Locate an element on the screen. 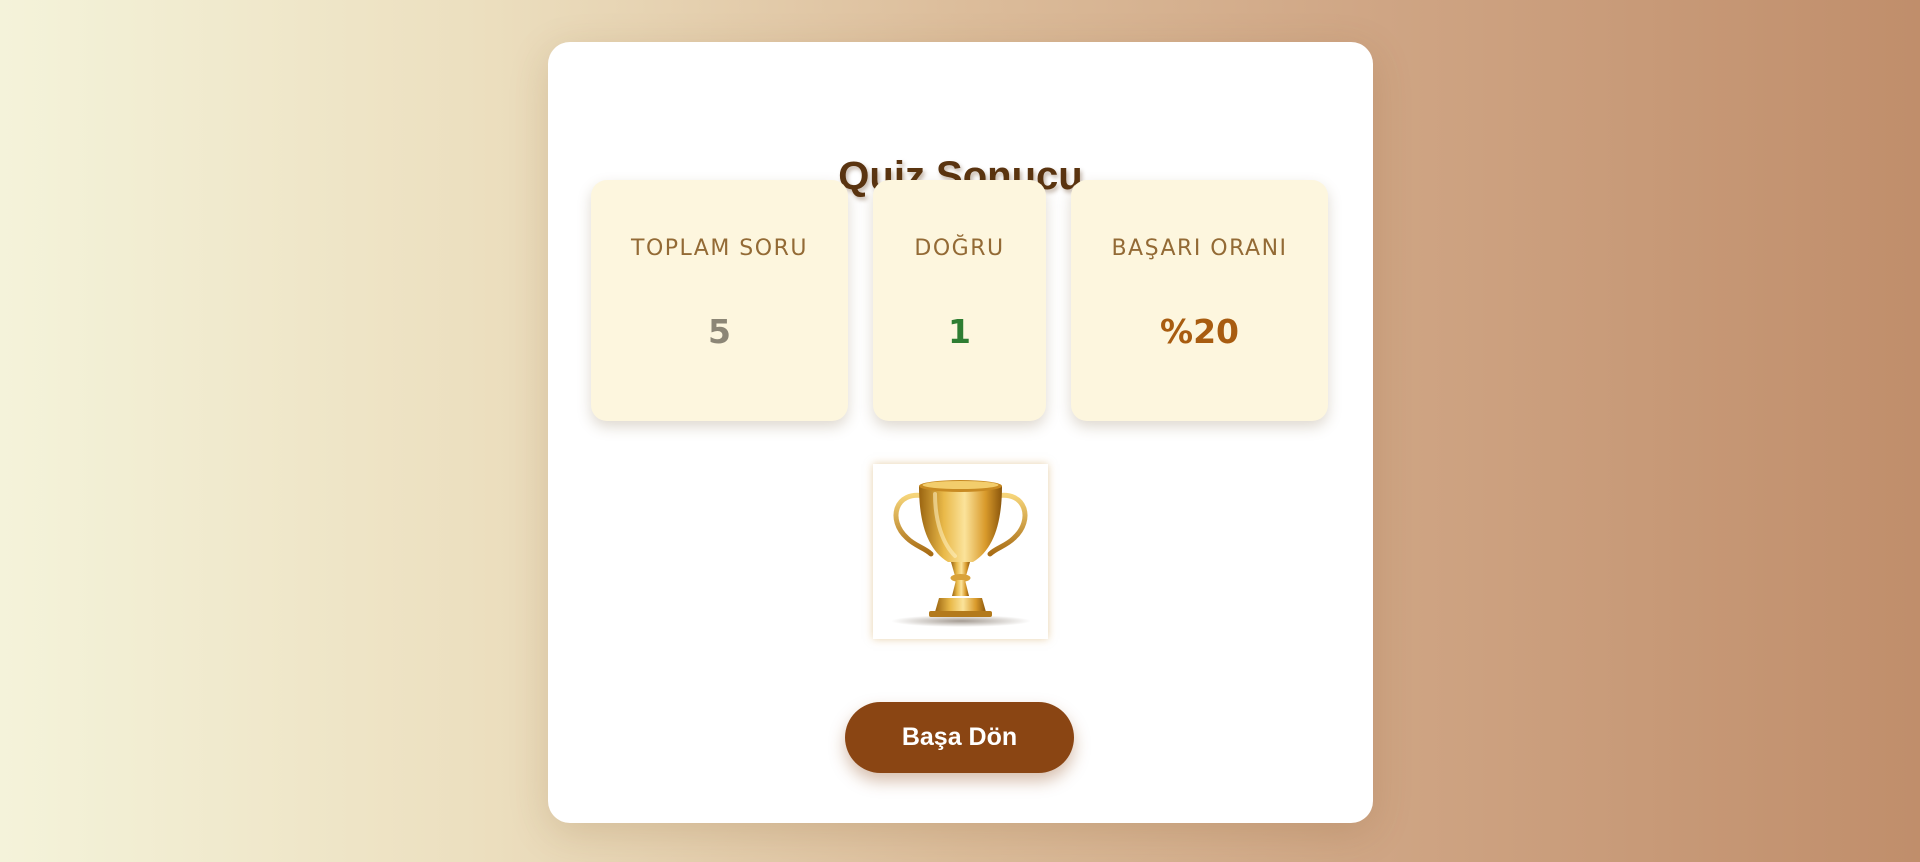 The height and width of the screenshot is (862, 1920). stat-label-correct: DOĞRU is located at coordinates (959, 248).